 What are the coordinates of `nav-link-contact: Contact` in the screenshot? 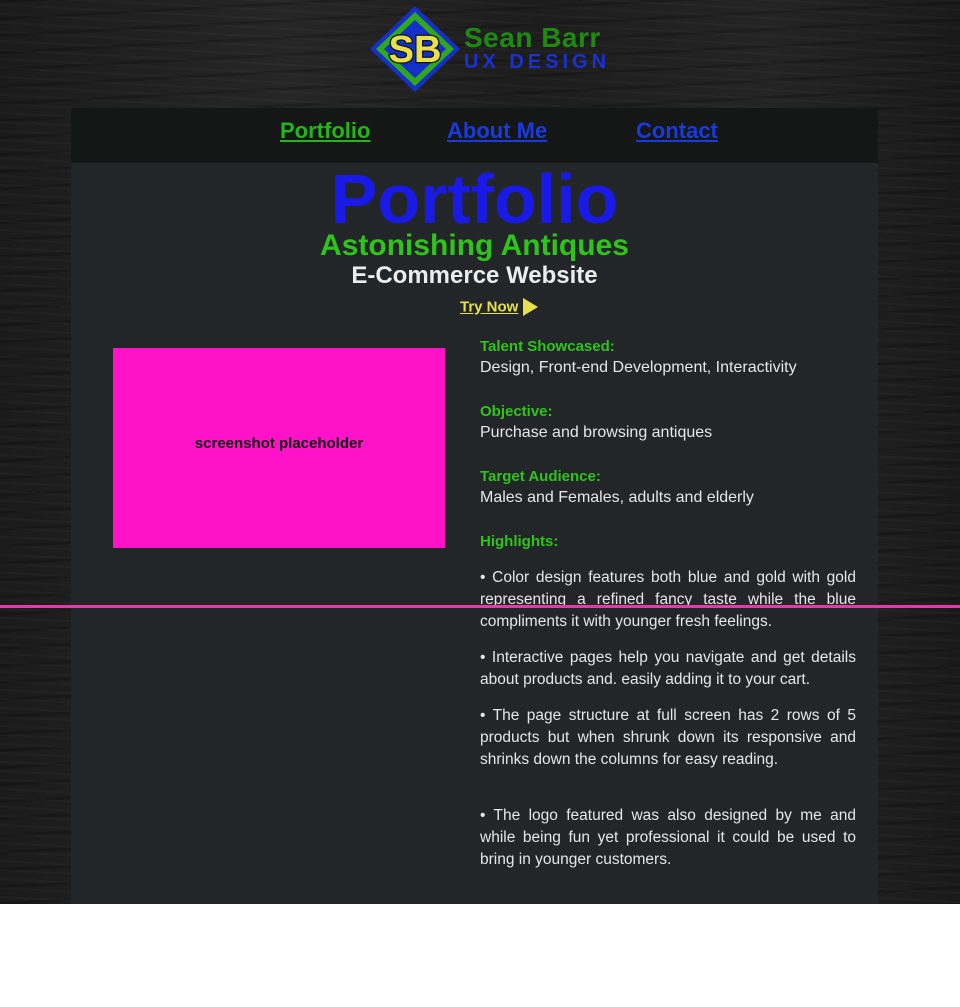 It's located at (677, 131).